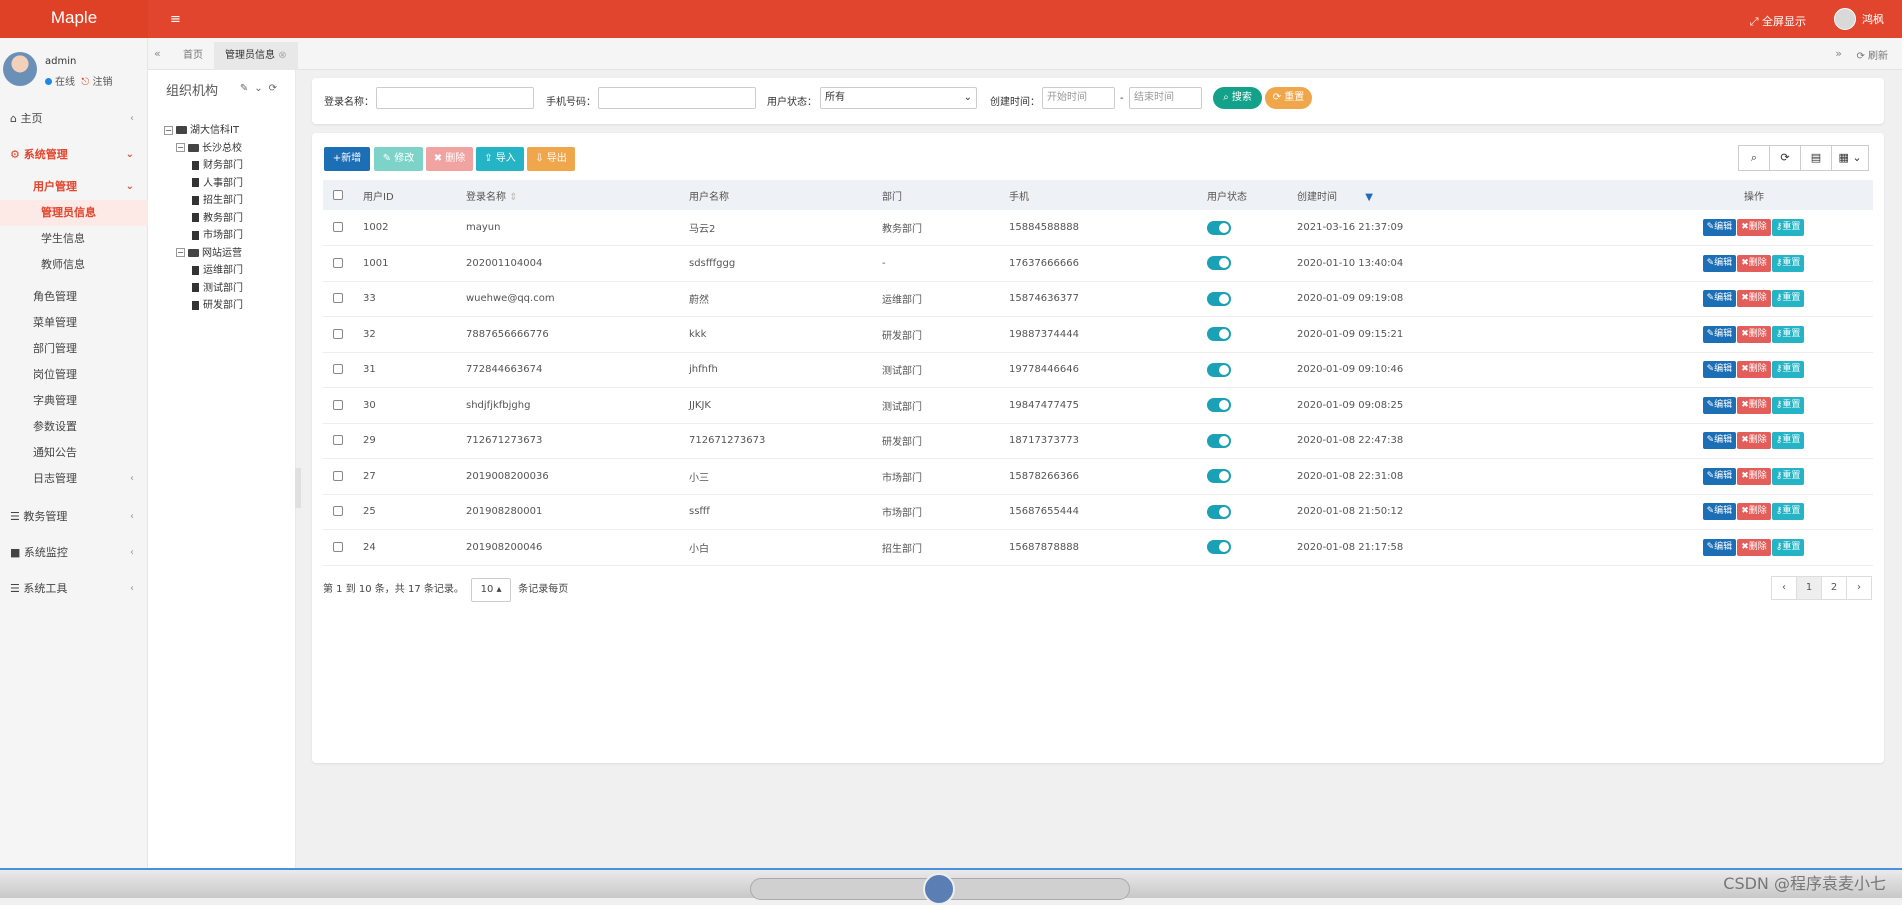 Image resolution: width=1902 pixels, height=905 pixels. I want to click on logout-icon: ⎋, so click(85, 82).